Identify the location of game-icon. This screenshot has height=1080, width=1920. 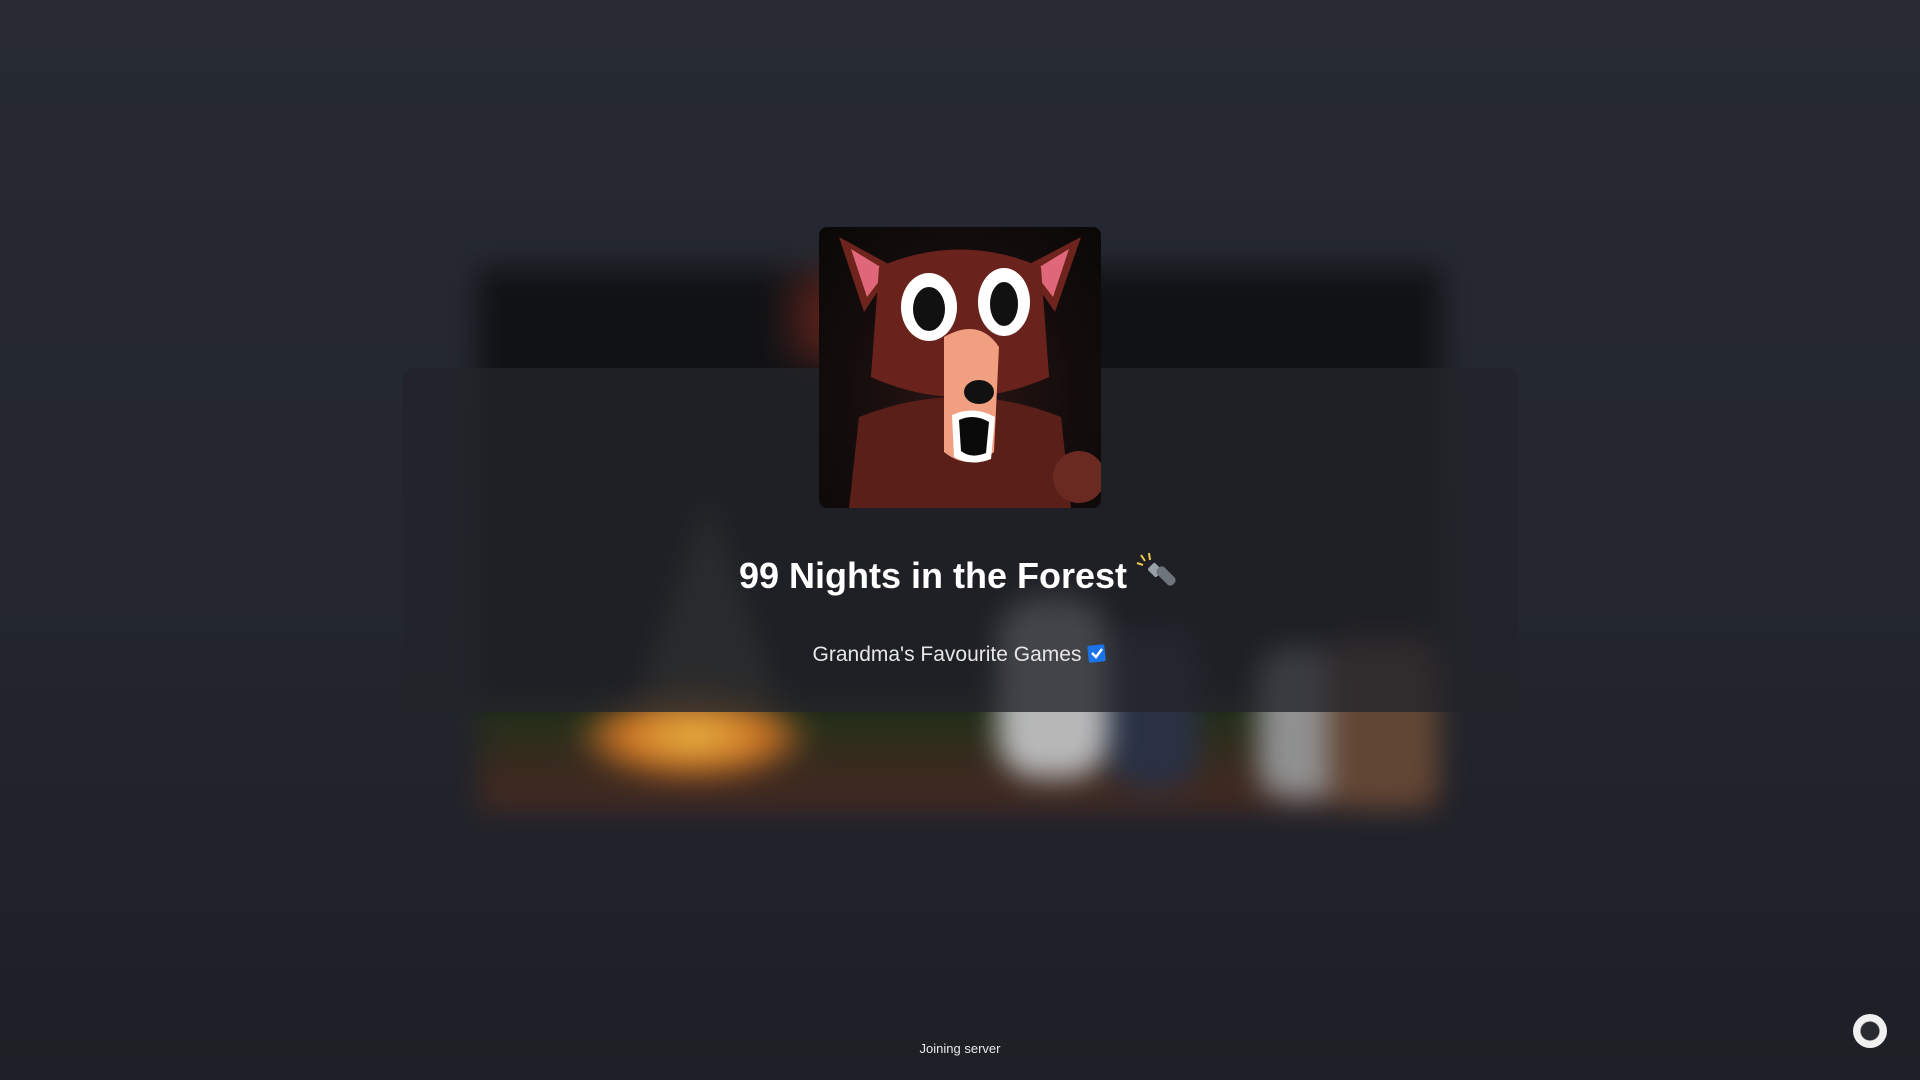
(960, 367).